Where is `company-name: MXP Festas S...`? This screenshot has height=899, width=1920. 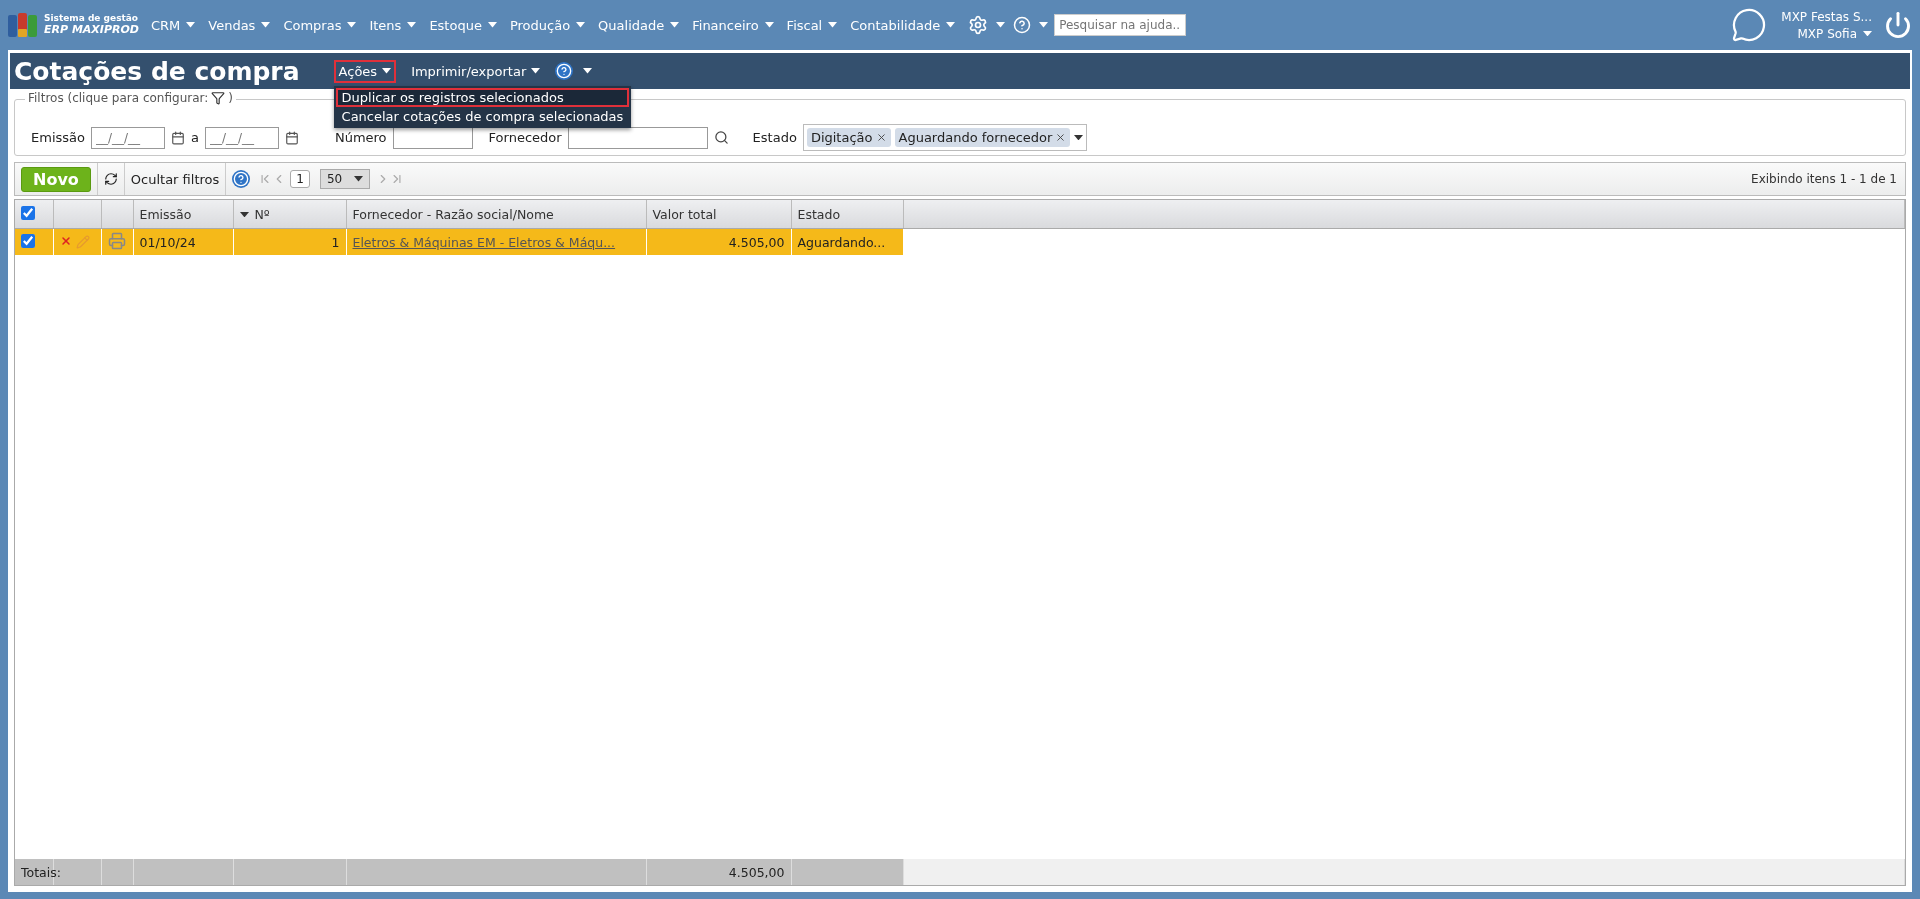 company-name: MXP Festas S... is located at coordinates (1826, 16).